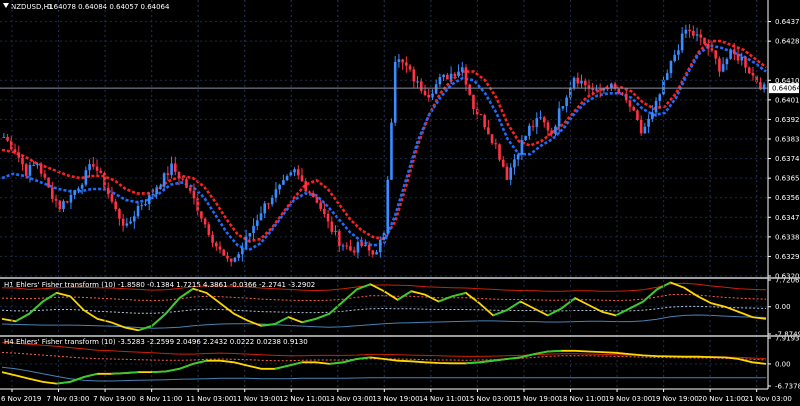 Image resolution: width=800 pixels, height=406 pixels. Describe the element at coordinates (721, 399) in the screenshot. I see `time-tick-label: 20 Nov 11:00` at that location.